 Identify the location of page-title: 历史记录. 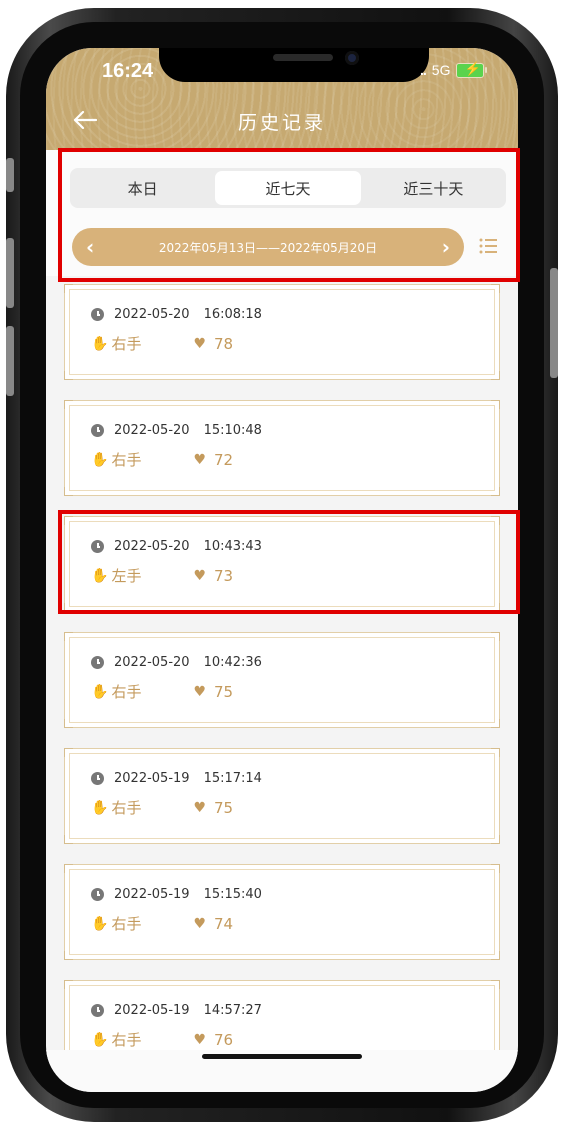
(281, 123).